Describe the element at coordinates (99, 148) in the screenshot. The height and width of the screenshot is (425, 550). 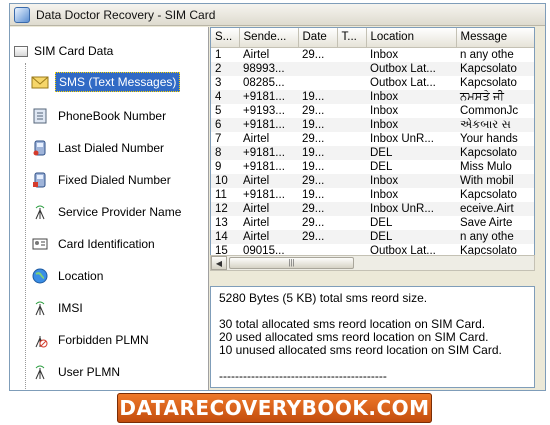
I see `tree-item-last-dialed: Last Dialed Number` at that location.